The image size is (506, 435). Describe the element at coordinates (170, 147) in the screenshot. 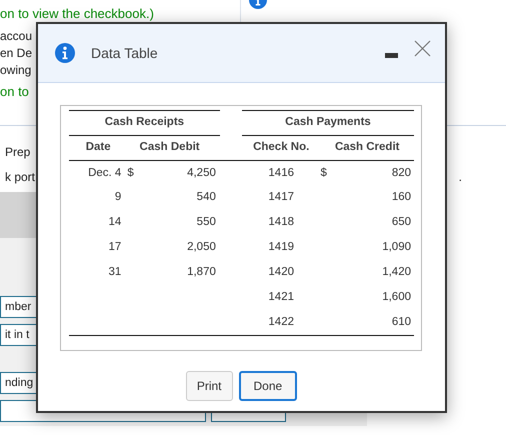

I see `column-header: Cash Debit` at that location.